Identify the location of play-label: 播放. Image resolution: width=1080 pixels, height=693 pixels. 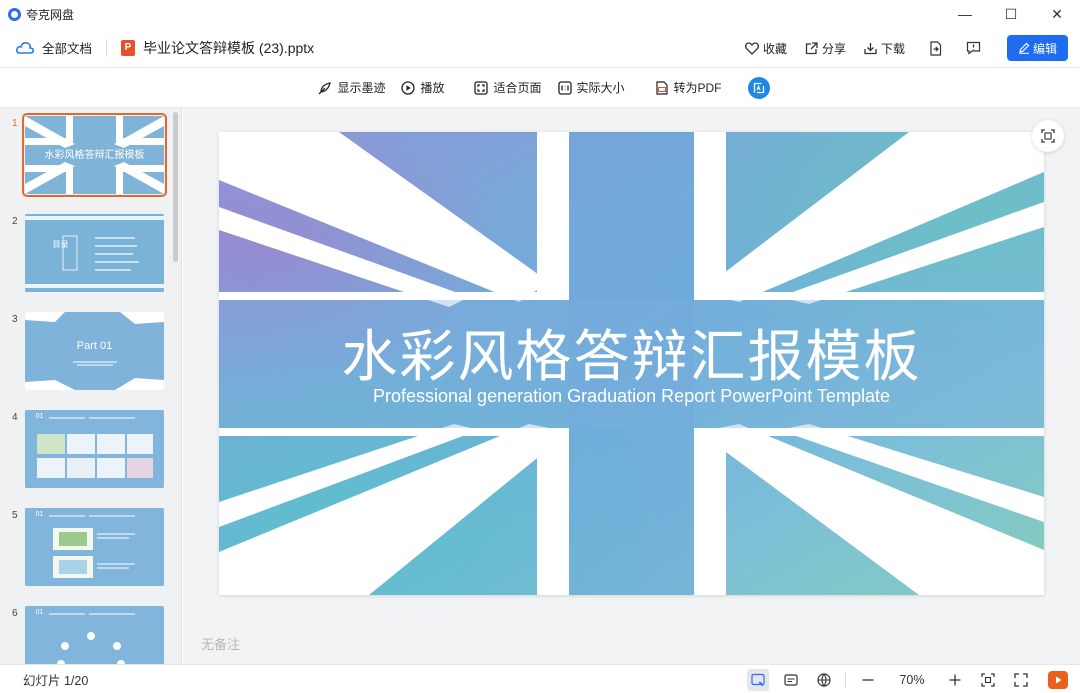
(432, 88).